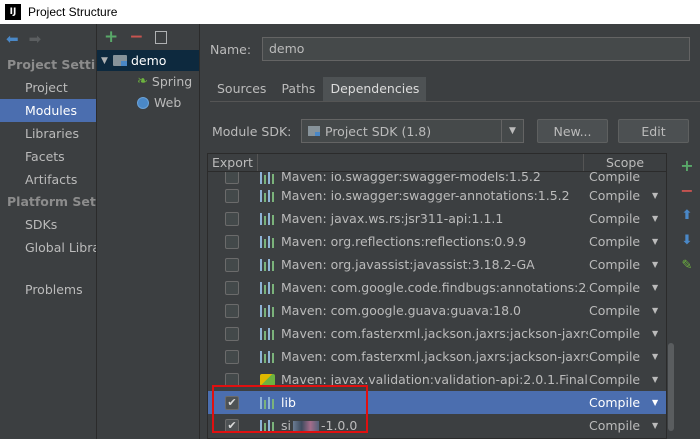 The height and width of the screenshot is (439, 700). Describe the element at coordinates (288, 402) in the screenshot. I see `dependency-name: lib` at that location.